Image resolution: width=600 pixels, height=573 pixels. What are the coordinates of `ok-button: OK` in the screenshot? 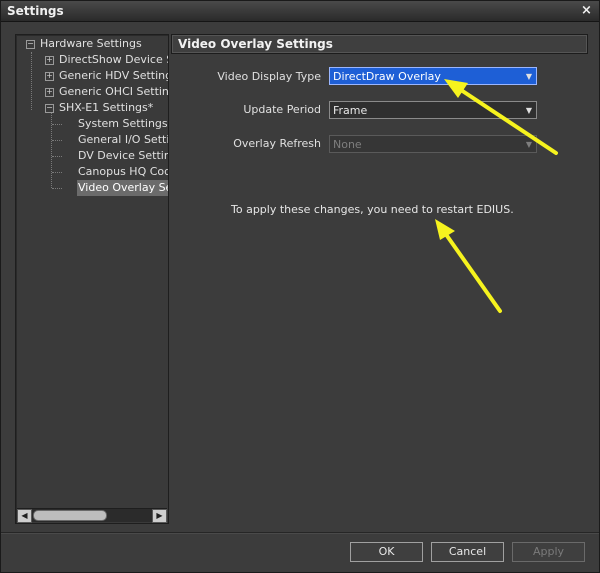 It's located at (386, 552).